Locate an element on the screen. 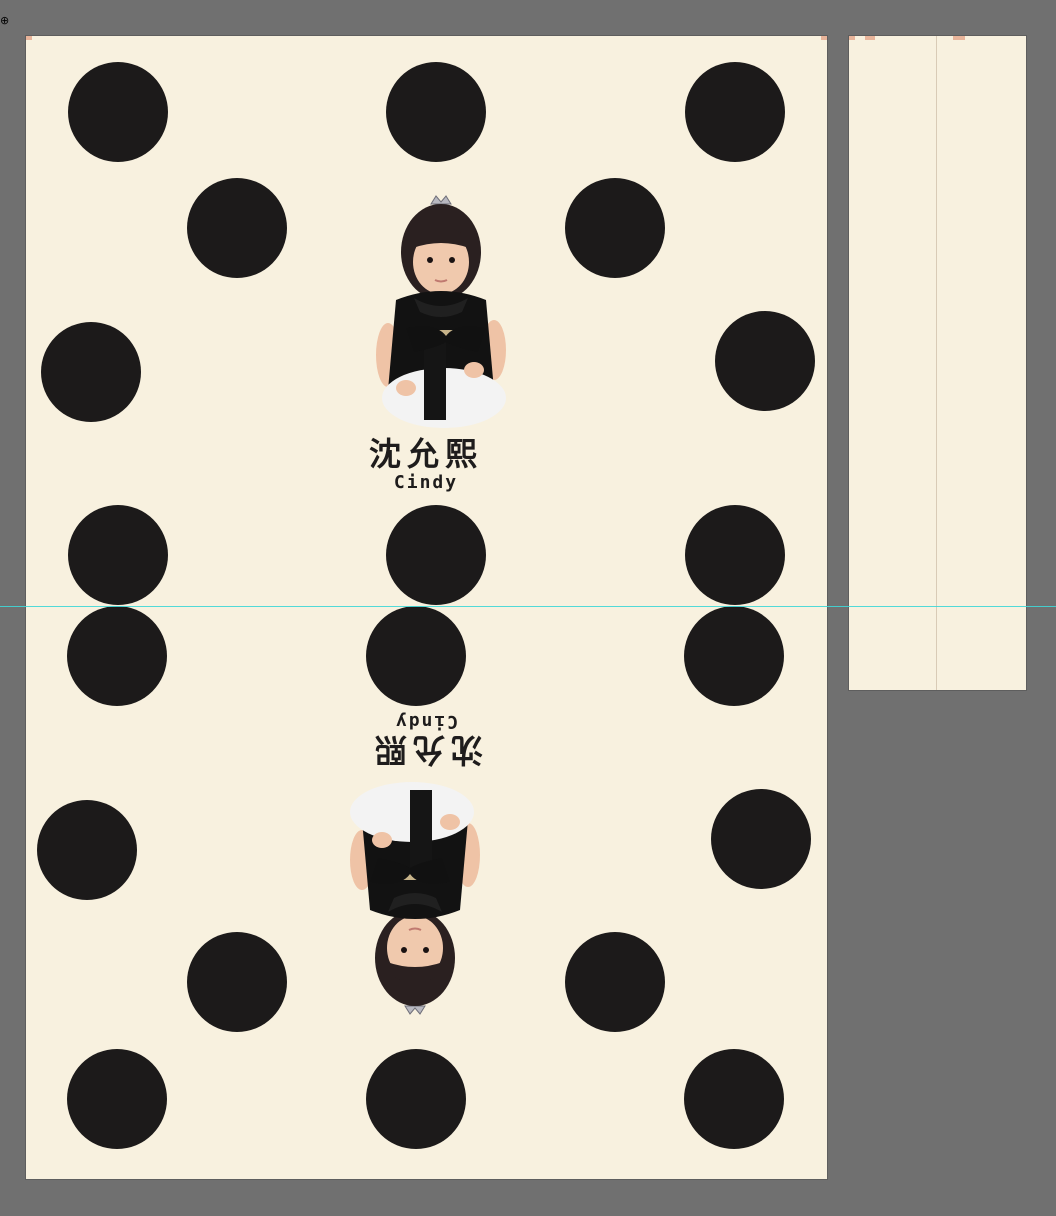 This screenshot has width=1056, height=1216. panel-divider is located at coordinates (936, 363).